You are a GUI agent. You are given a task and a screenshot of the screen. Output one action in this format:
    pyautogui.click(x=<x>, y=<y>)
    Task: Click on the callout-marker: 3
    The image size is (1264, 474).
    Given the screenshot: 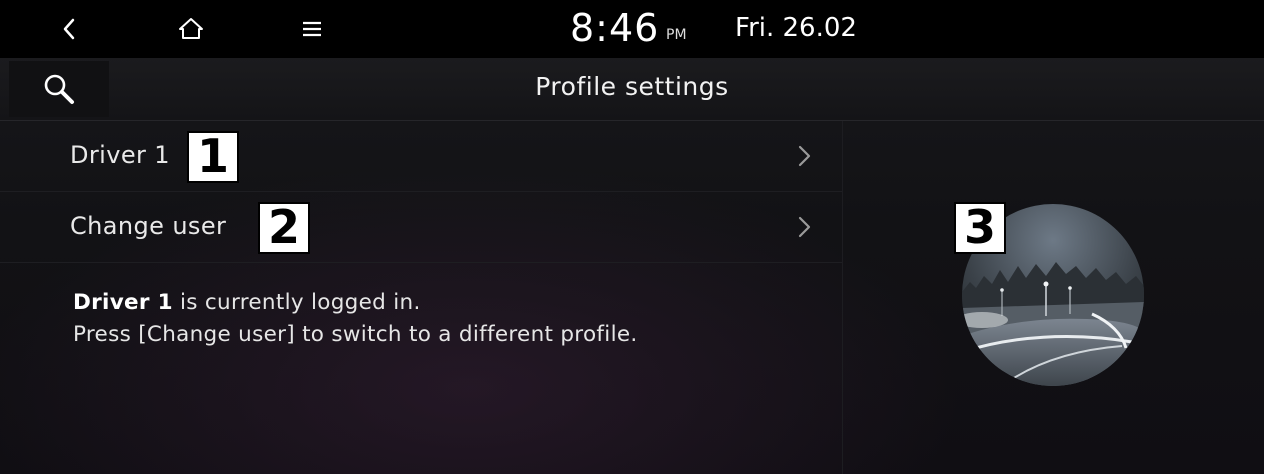 What is the action you would take?
    pyautogui.click(x=980, y=228)
    